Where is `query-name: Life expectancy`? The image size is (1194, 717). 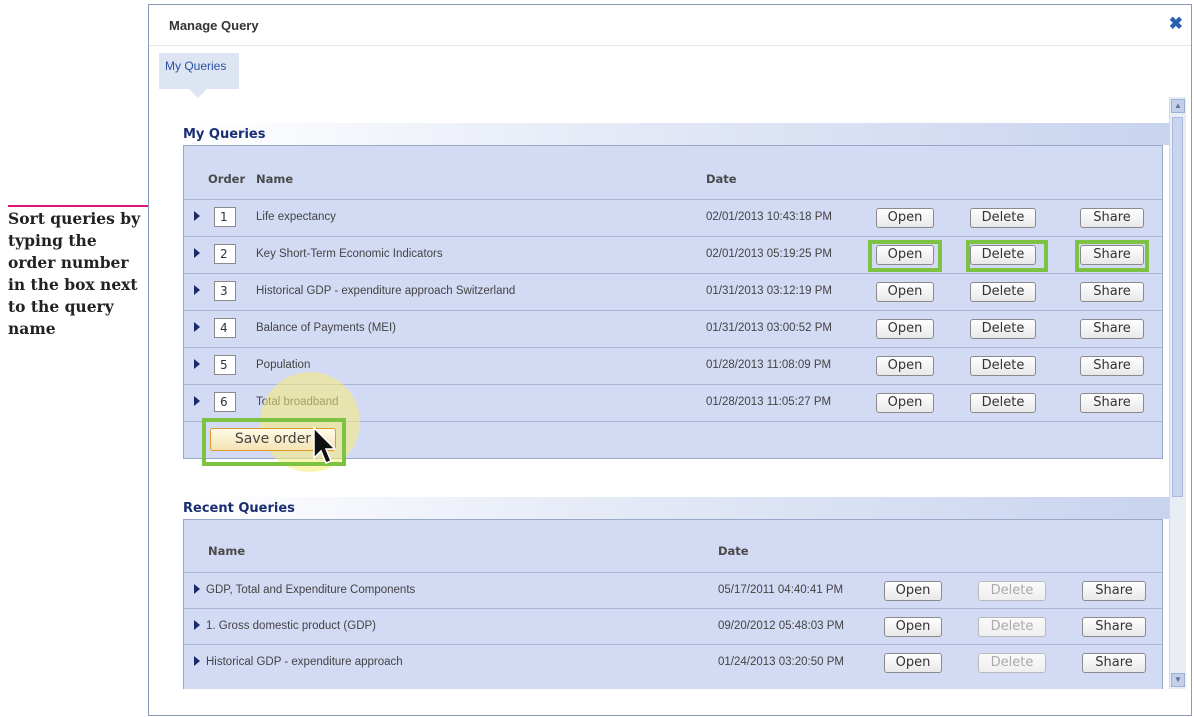
query-name: Life expectancy is located at coordinates (296, 217).